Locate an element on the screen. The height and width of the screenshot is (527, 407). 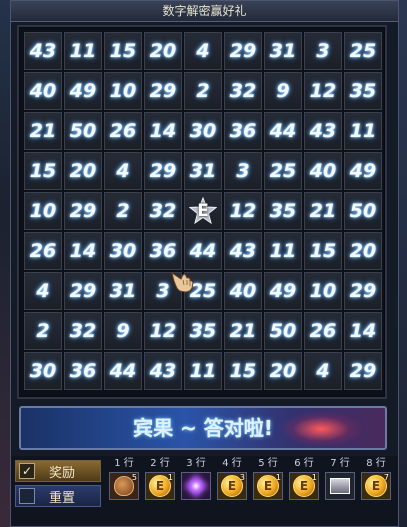
reward-slot: 5 is located at coordinates (124, 486).